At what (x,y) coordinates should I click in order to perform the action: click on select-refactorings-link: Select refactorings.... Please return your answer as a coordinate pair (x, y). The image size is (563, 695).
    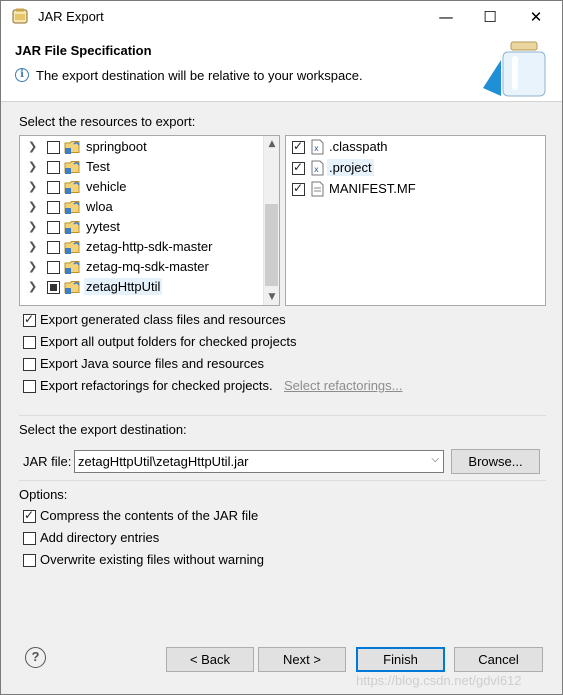
    Looking at the image, I should click on (343, 385).